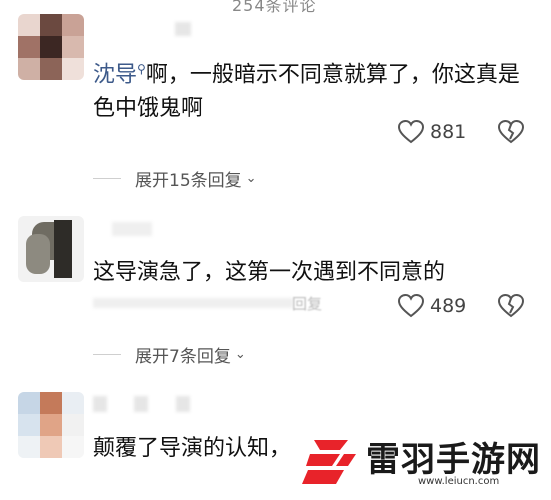 This screenshot has height=500, width=551. What do you see at coordinates (306, 92) in the screenshot?
I see `comment-body: 啊，一般暗示不同意就算了，你这真是色中饿鬼啊` at bounding box center [306, 92].